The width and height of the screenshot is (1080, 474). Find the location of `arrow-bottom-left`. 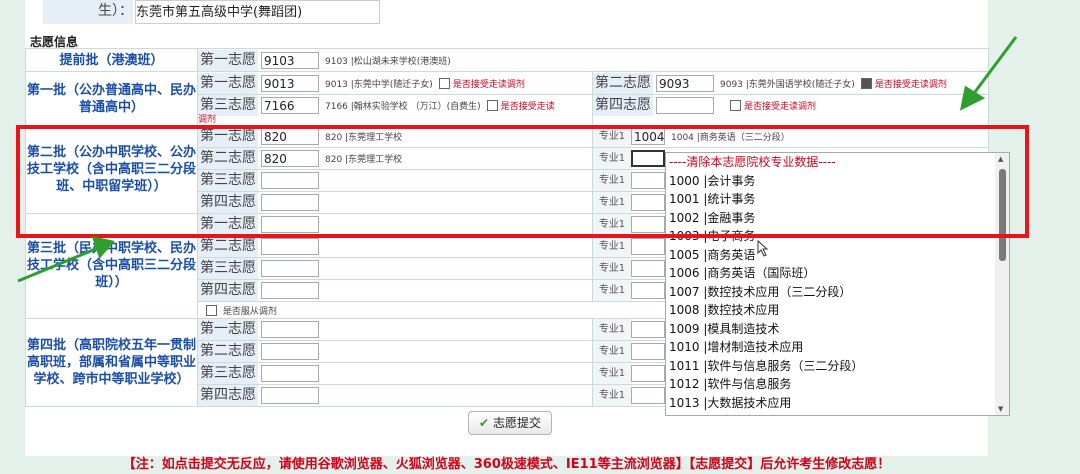

arrow-bottom-left is located at coordinates (58, 264).